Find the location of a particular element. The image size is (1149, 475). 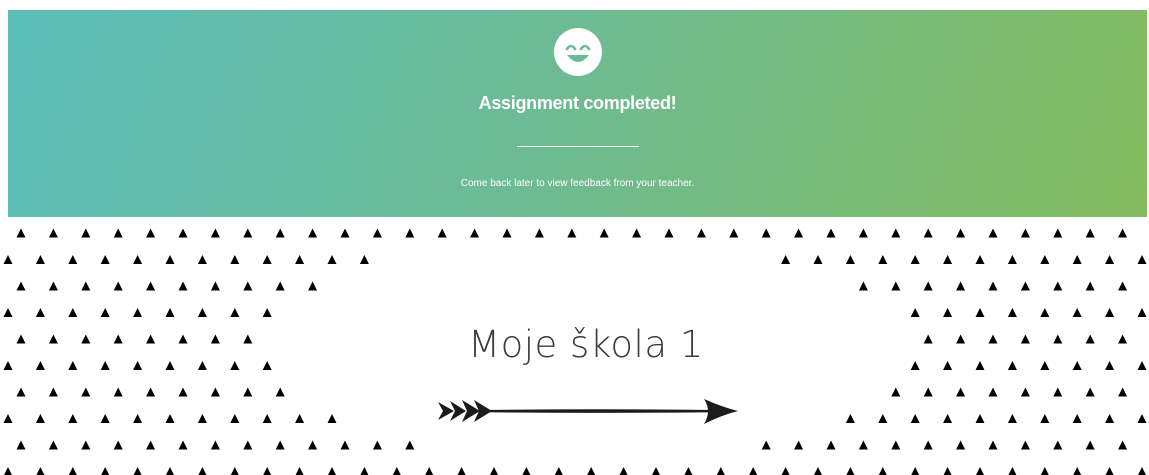

banner-title: Assignment completed! is located at coordinates (577, 103).